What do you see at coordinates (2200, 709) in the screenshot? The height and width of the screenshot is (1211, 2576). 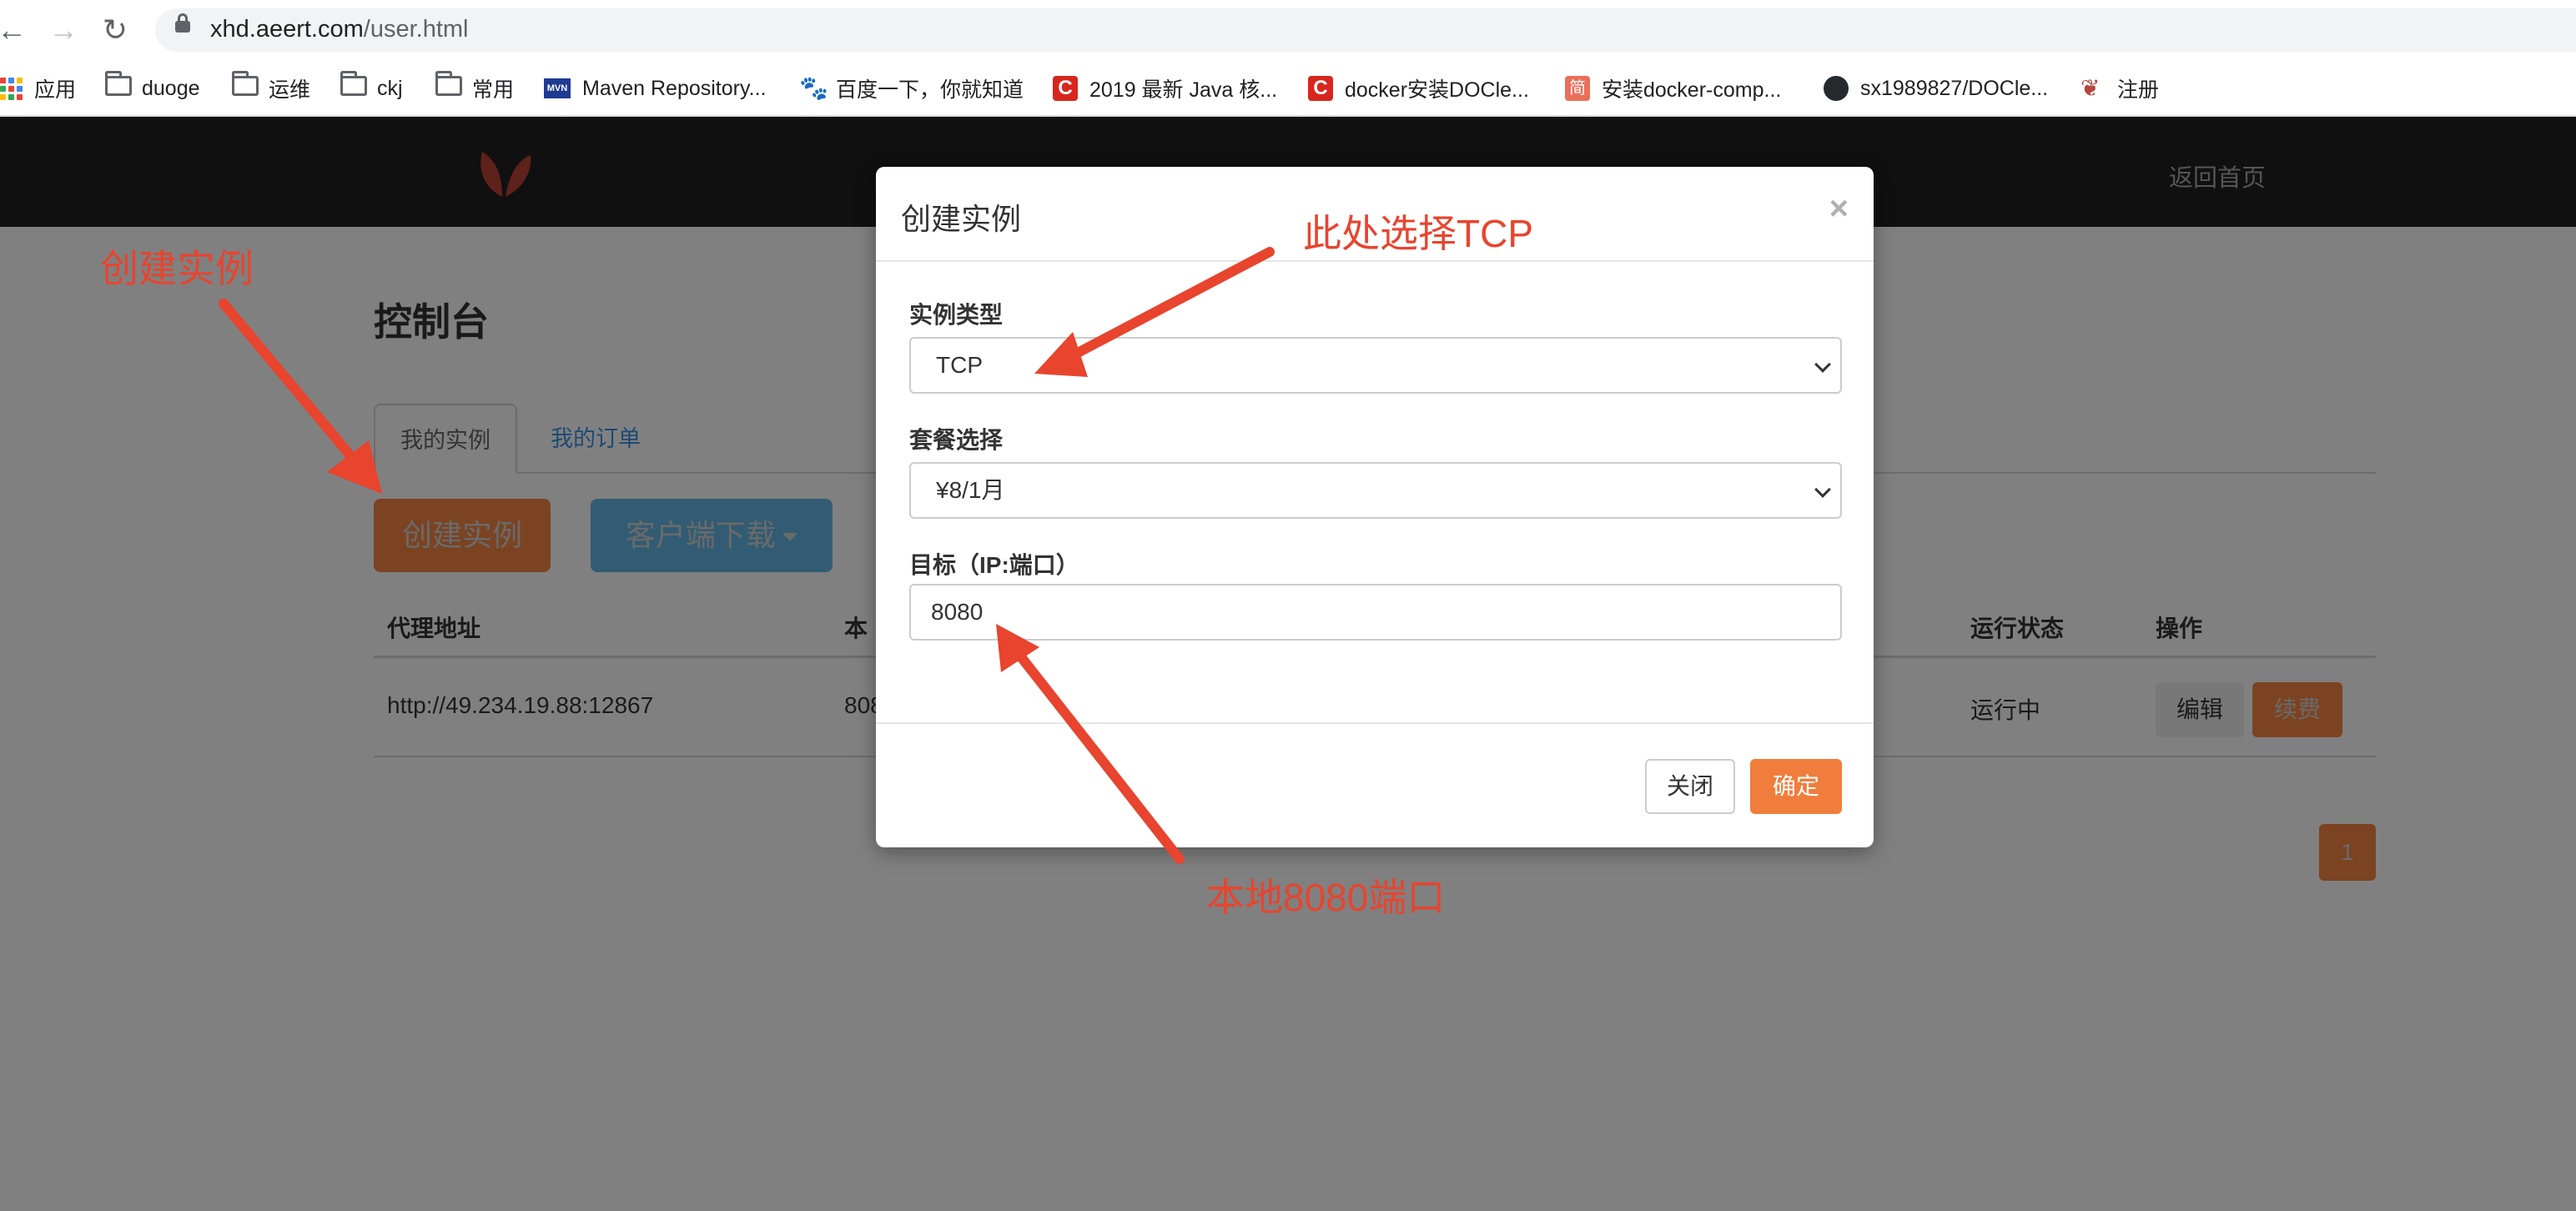 I see `edit-button: 编辑` at bounding box center [2200, 709].